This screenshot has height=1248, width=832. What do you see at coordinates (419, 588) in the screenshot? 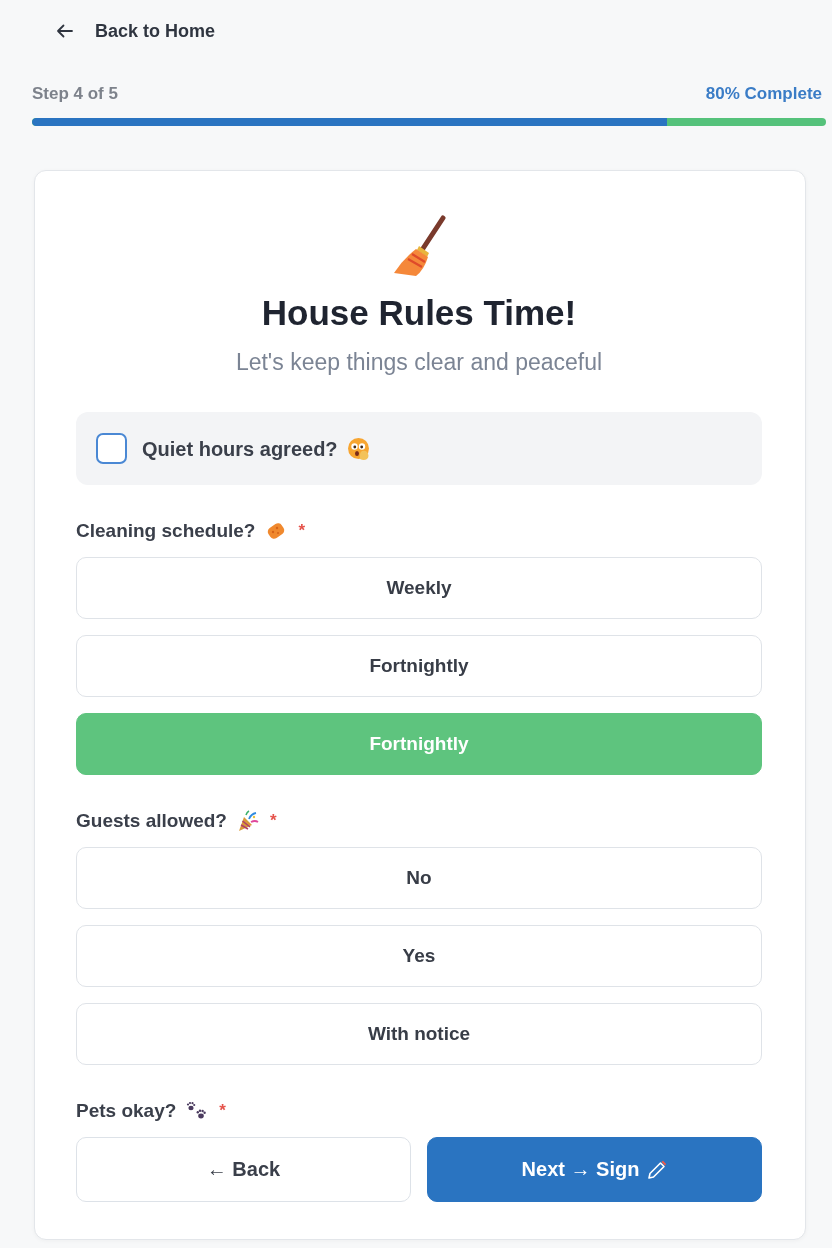
I see `option-button: Weekly` at bounding box center [419, 588].